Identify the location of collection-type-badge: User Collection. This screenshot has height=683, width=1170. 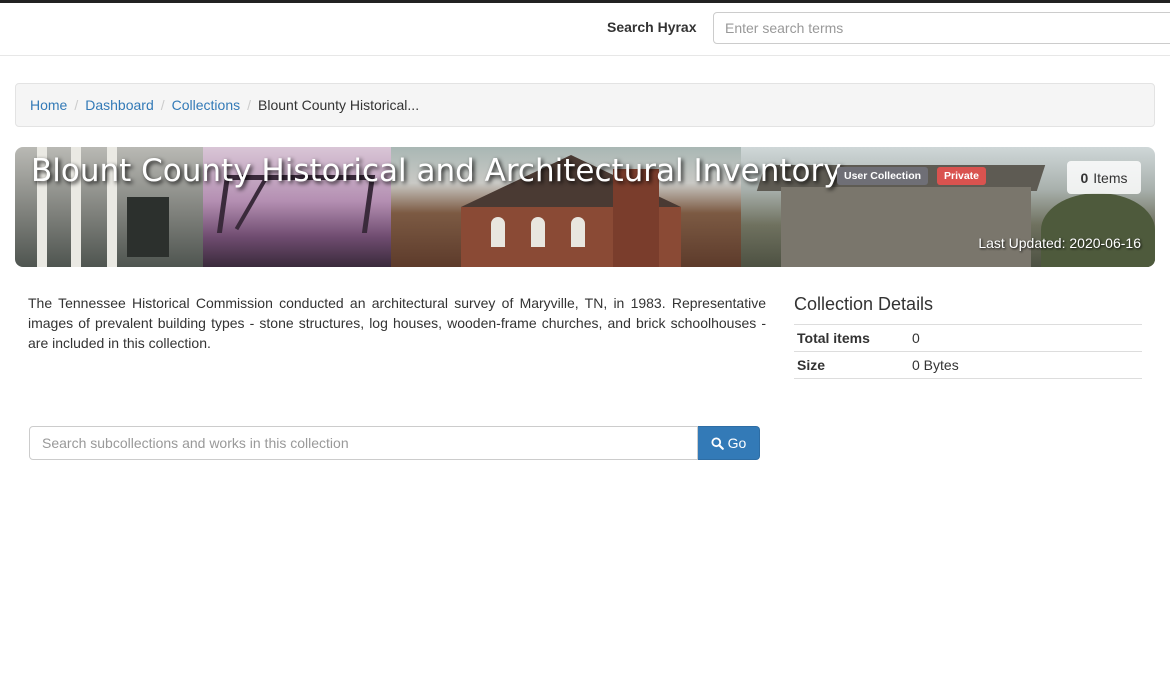
(883, 176).